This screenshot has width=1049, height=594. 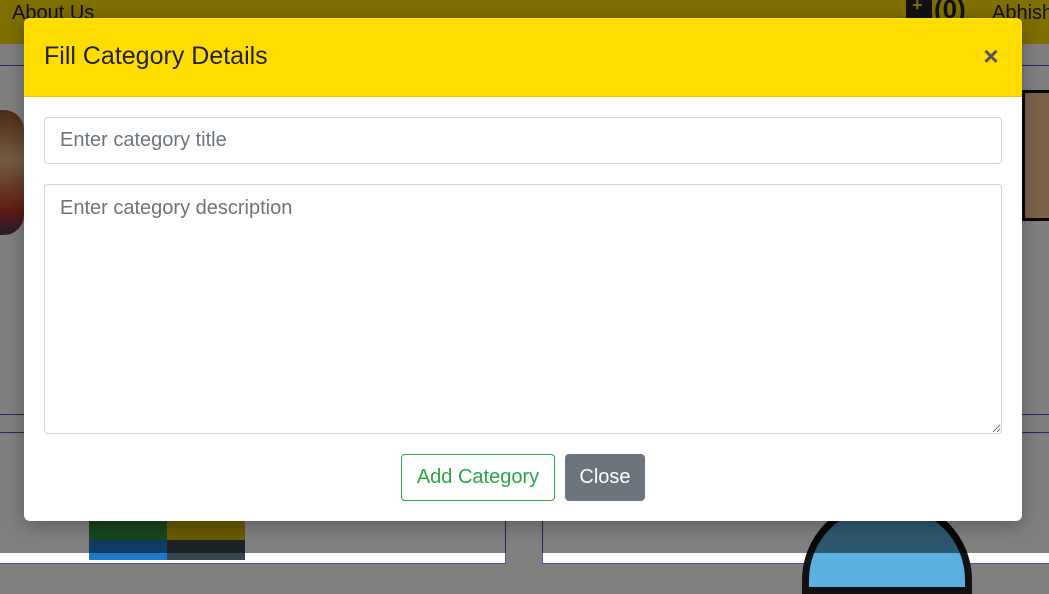 What do you see at coordinates (478, 477) in the screenshot?
I see `add-category-button: Add Category` at bounding box center [478, 477].